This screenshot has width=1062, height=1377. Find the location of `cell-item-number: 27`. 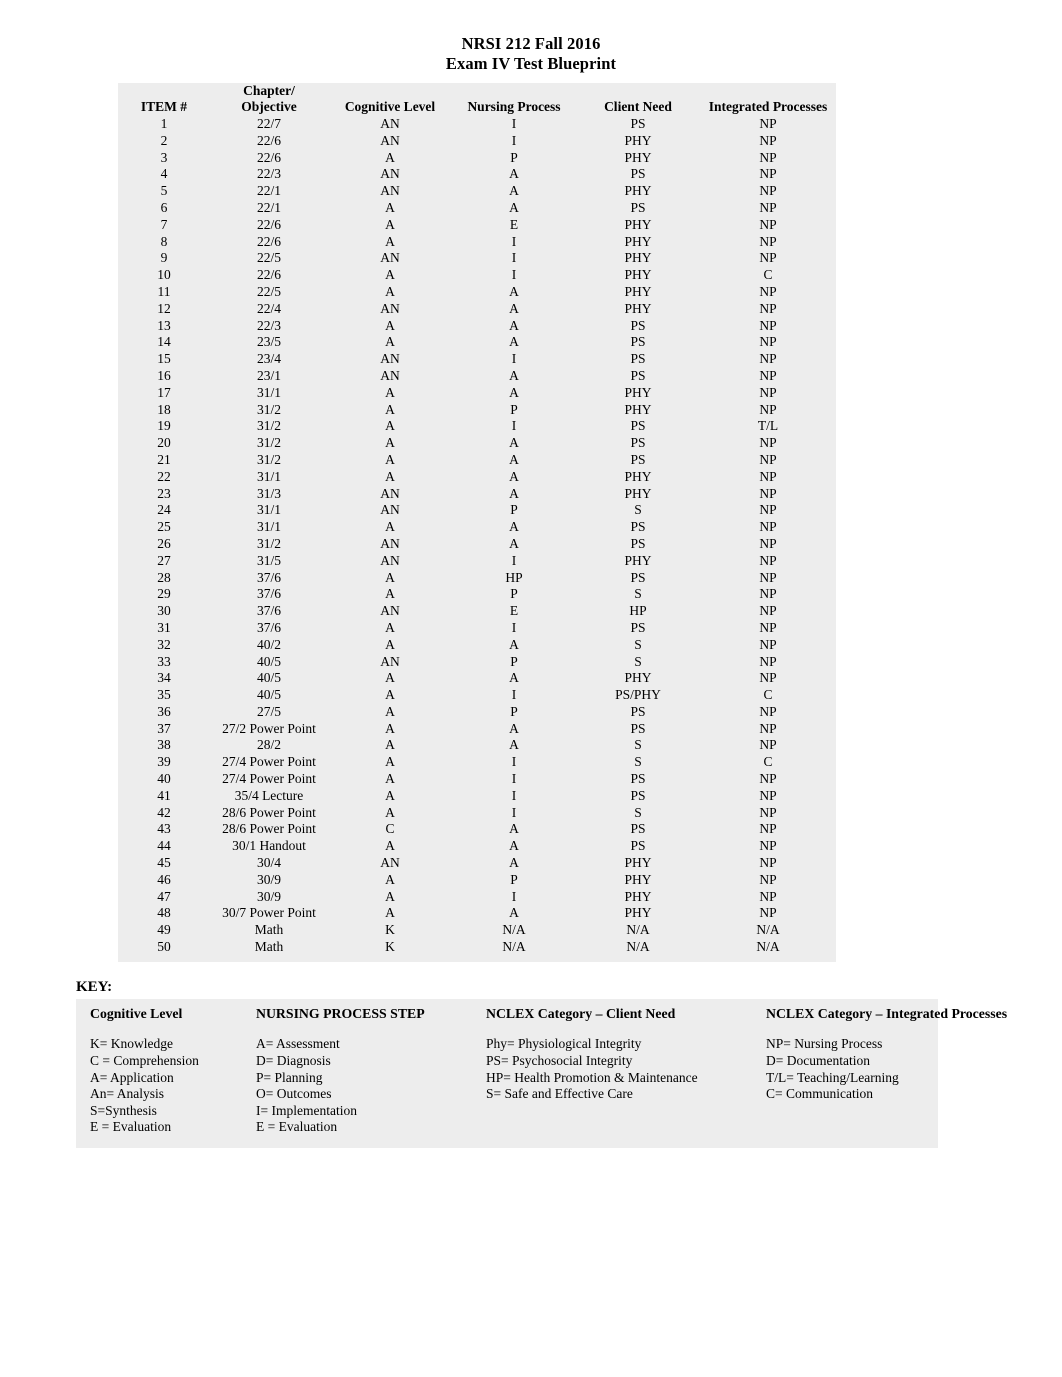

cell-item-number: 27 is located at coordinates (164, 560).